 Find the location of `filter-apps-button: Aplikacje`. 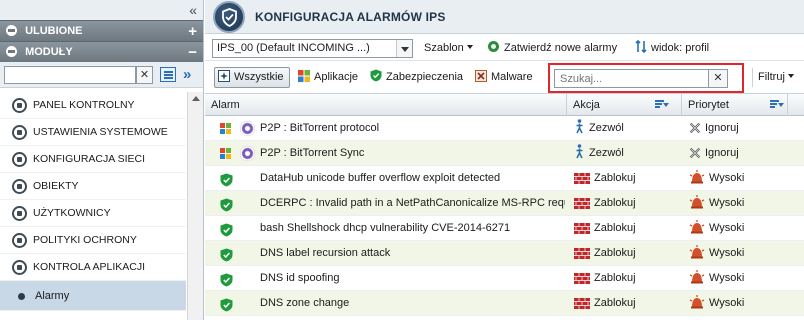

filter-apps-button: Aplikacje is located at coordinates (329, 77).